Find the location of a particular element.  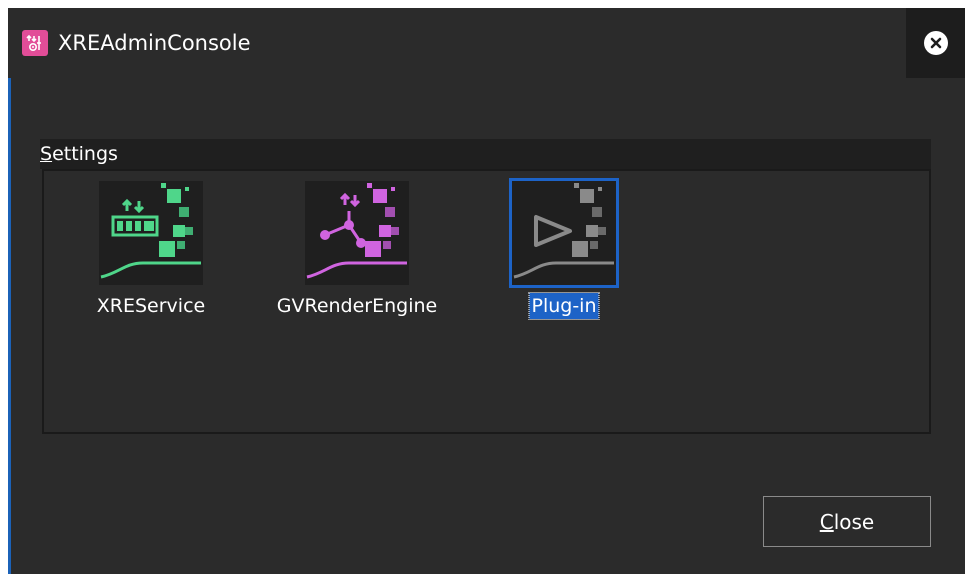

window-close-button is located at coordinates (935, 43).